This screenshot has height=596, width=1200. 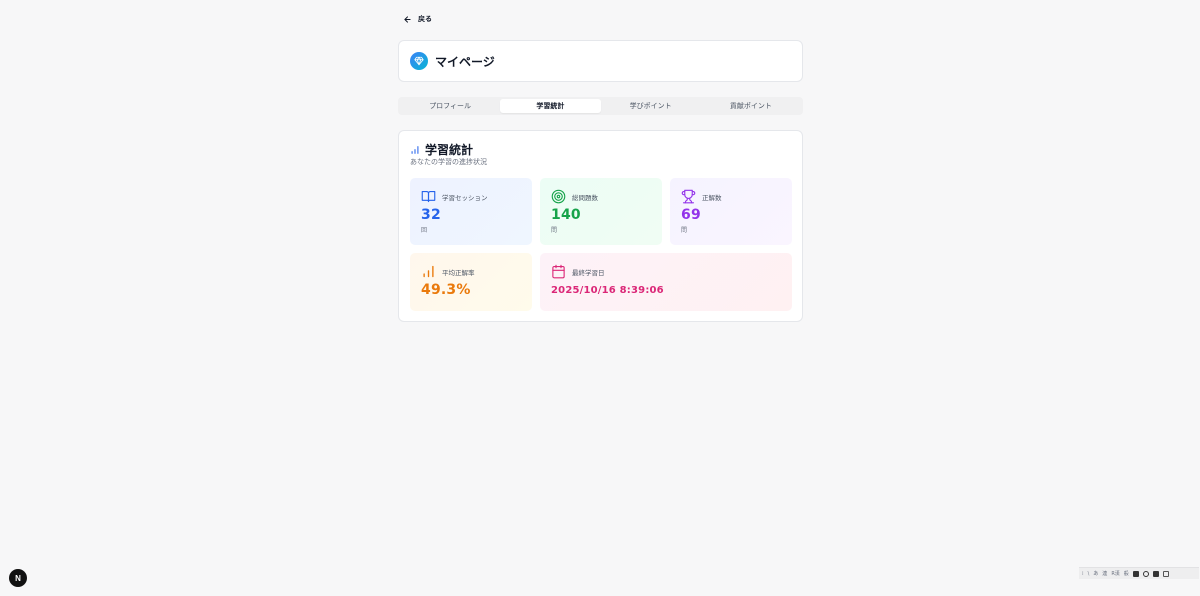 I want to click on keyboard-icon, so click(x=1135, y=573).